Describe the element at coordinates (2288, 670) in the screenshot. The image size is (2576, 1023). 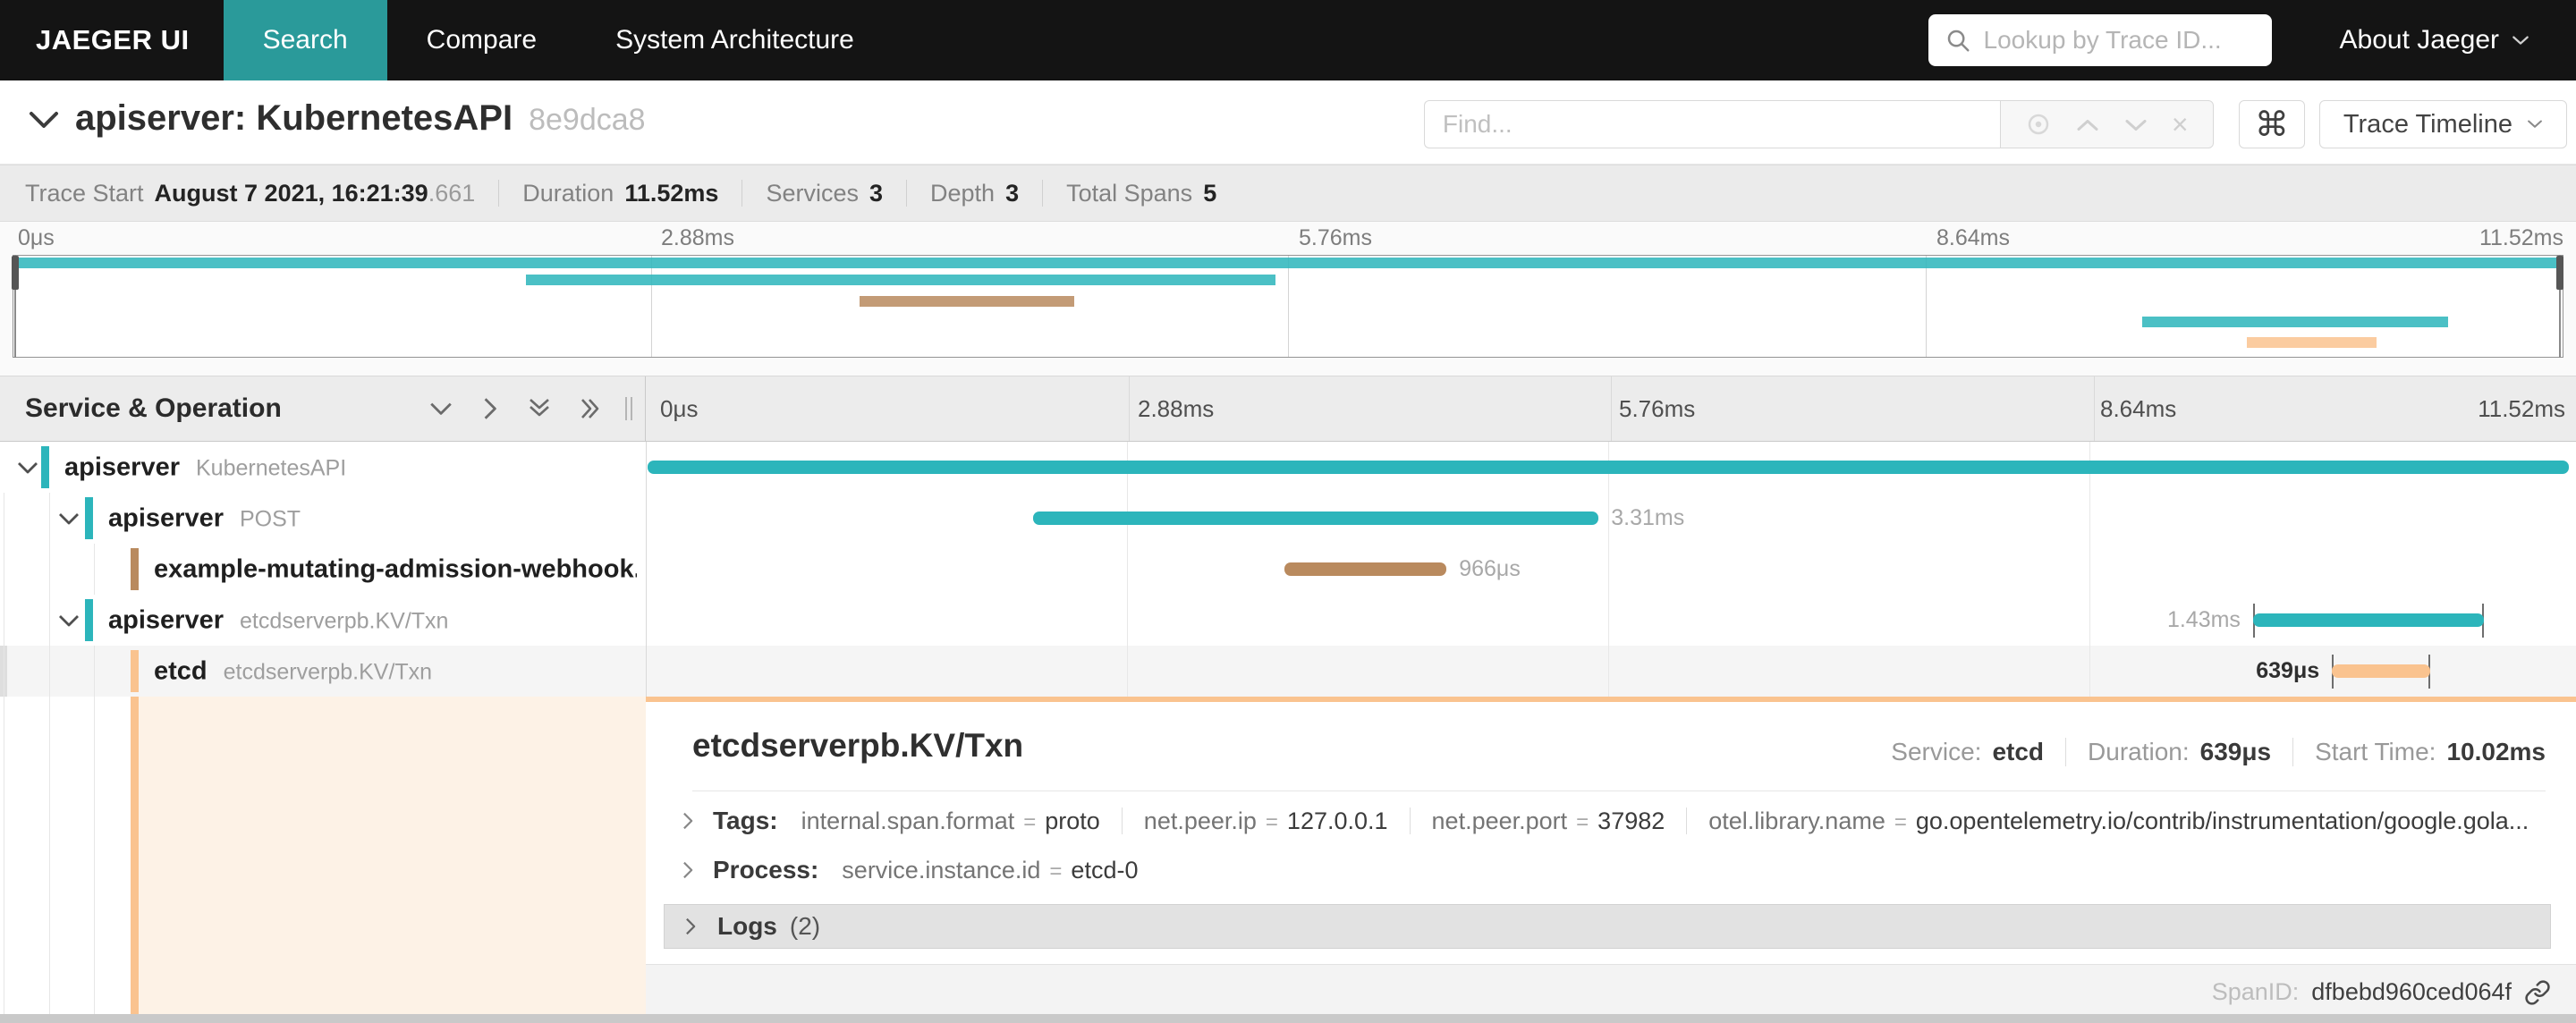
I see `span-duration-label: 639μs` at that location.